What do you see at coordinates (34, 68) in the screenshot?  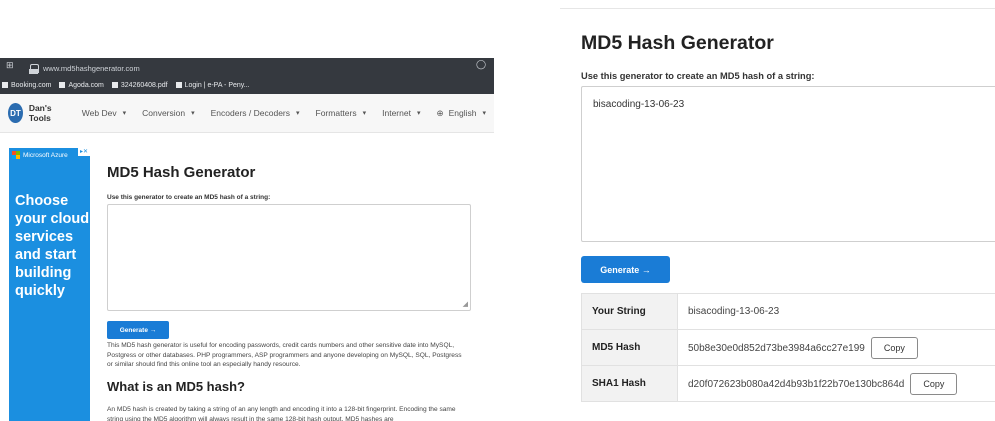 I see `lock-icon` at bounding box center [34, 68].